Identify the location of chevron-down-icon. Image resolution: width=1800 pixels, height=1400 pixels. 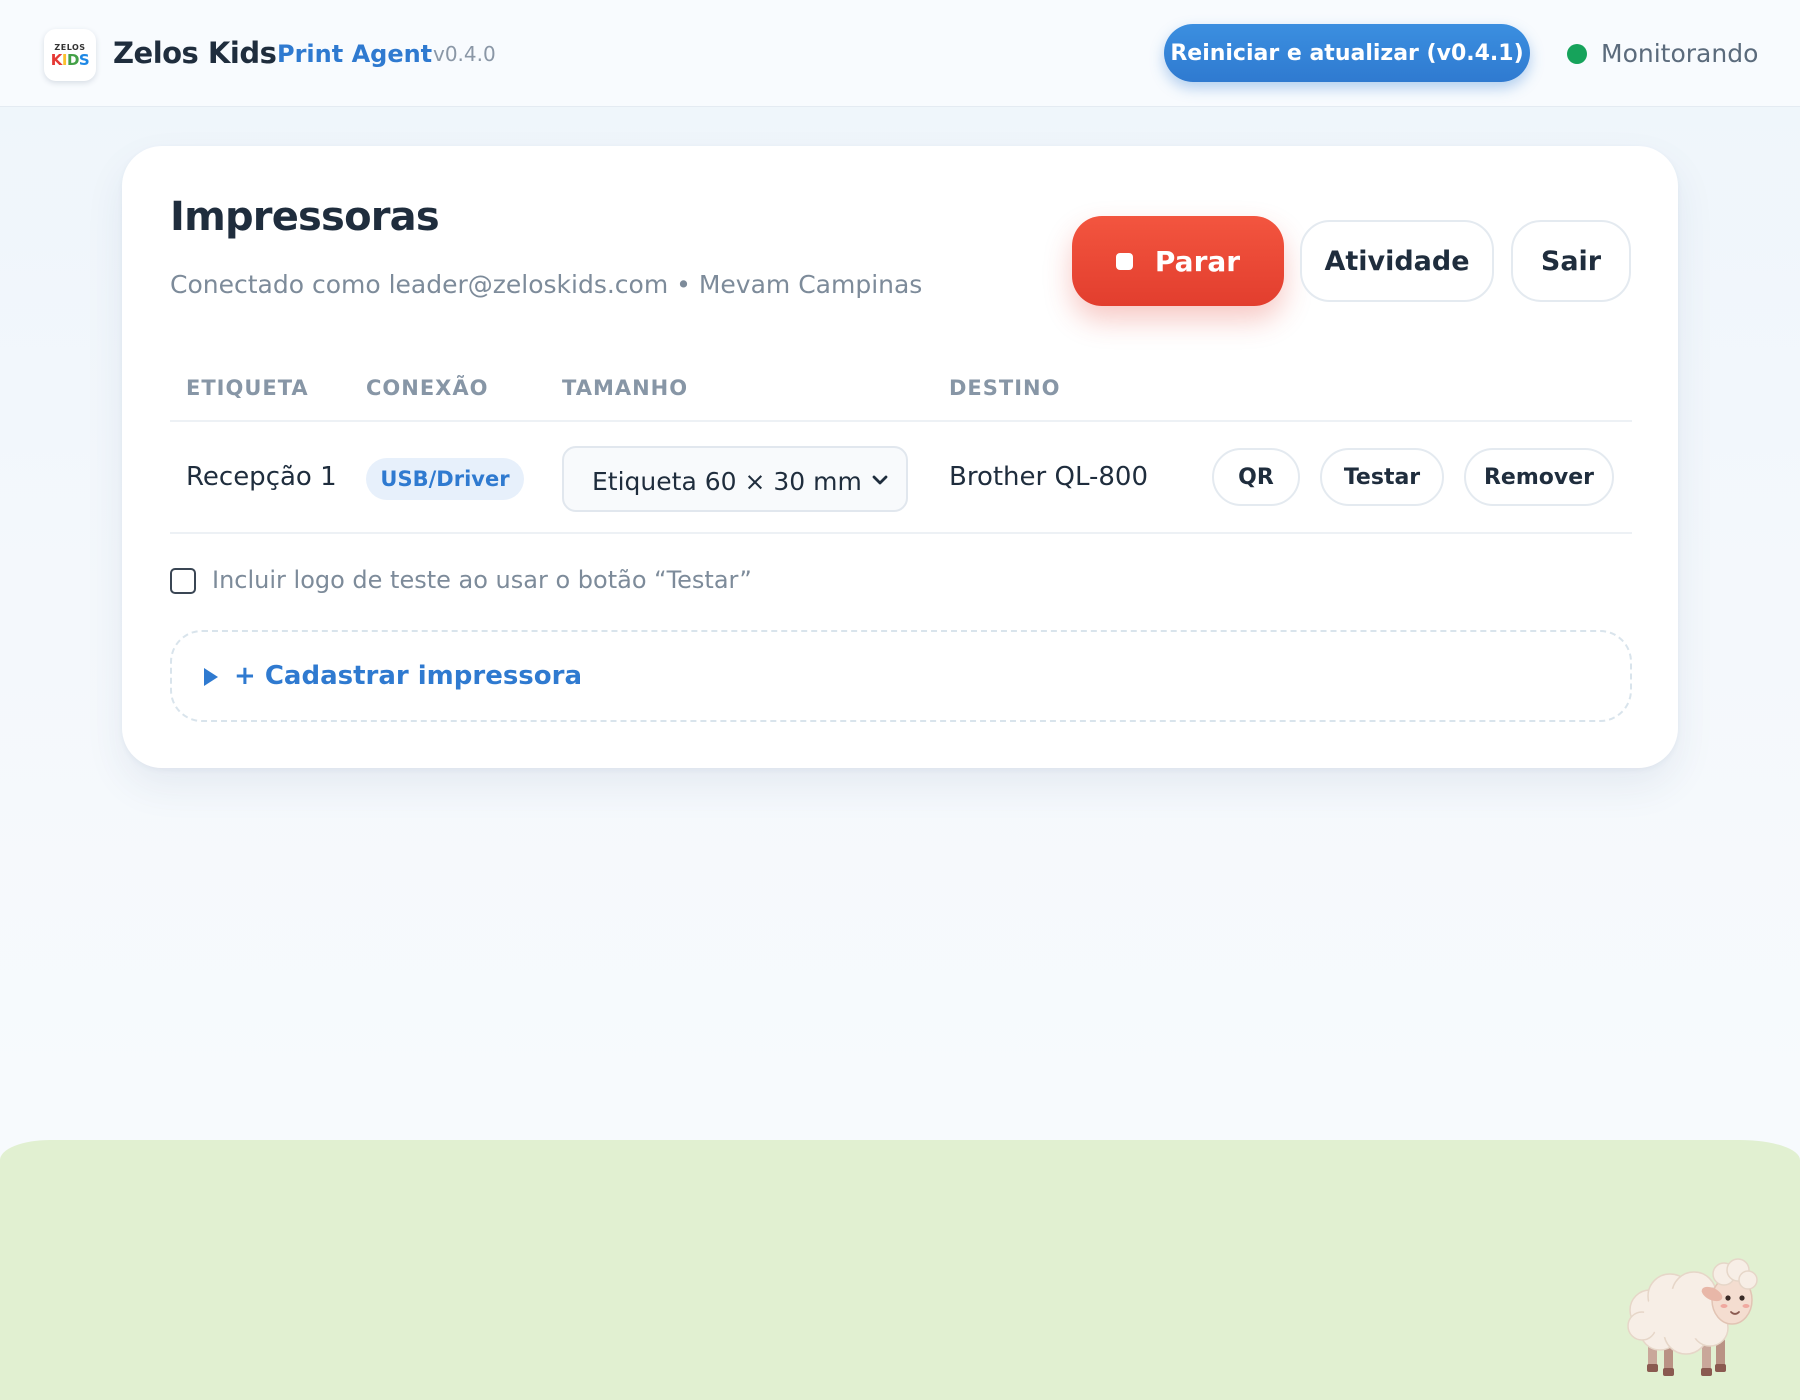
(880, 480).